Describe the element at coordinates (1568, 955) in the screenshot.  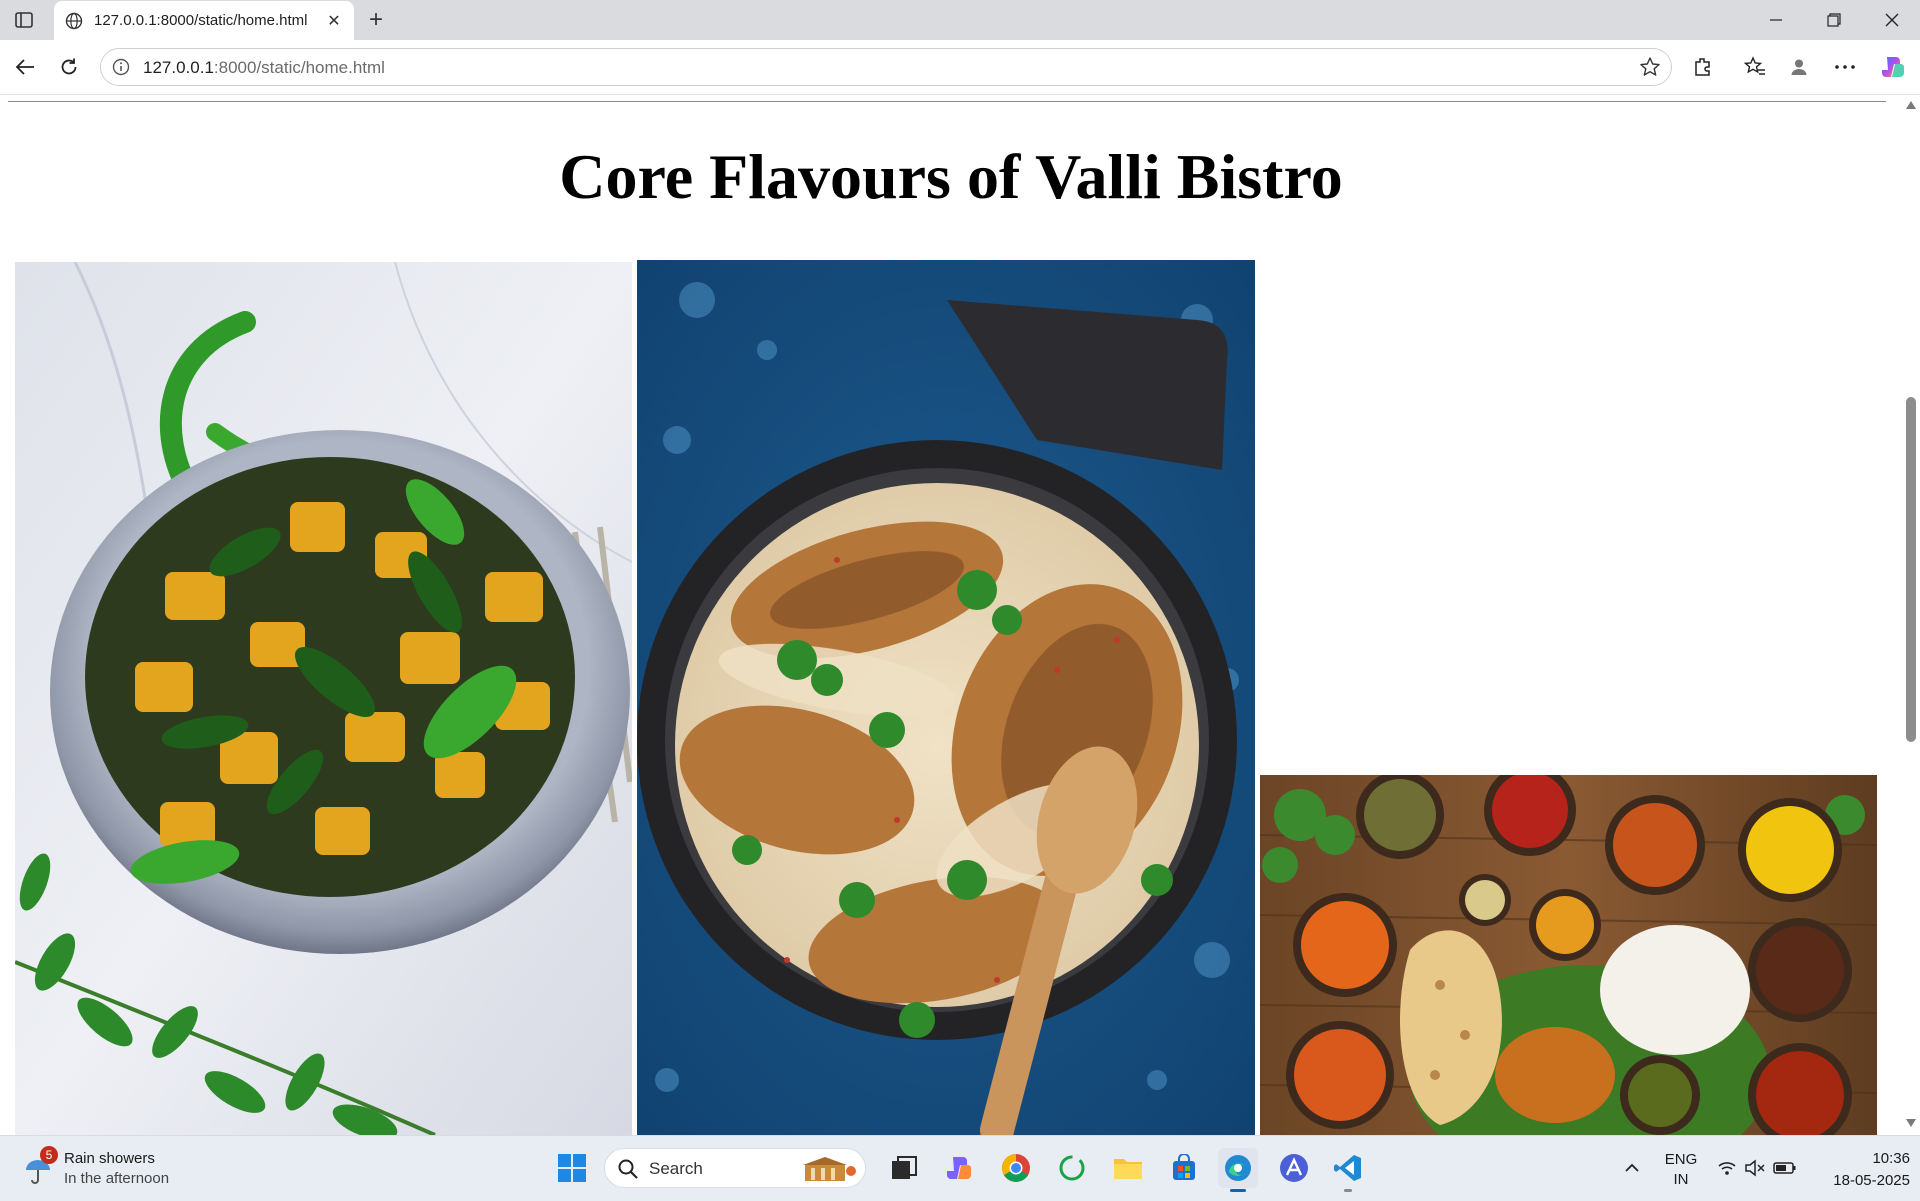
I see `dish-image-thali-spread` at that location.